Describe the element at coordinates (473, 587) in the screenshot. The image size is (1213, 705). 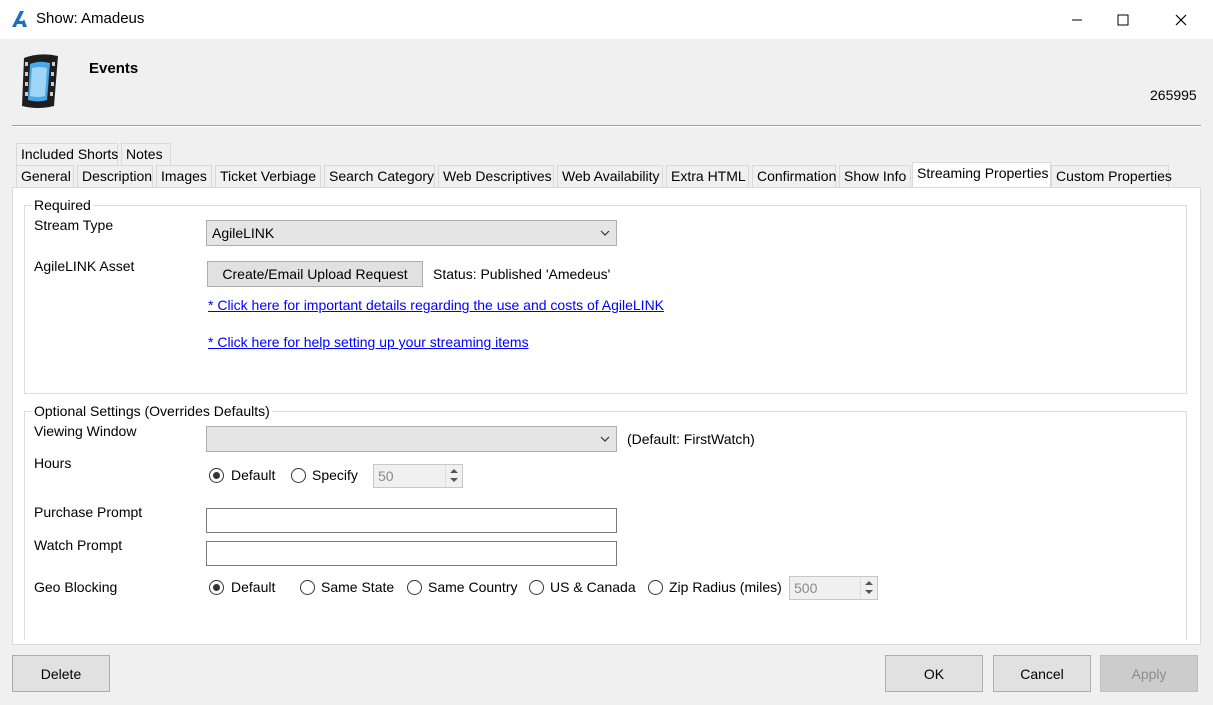
I see `geo-same-country-label: Same Country` at that location.